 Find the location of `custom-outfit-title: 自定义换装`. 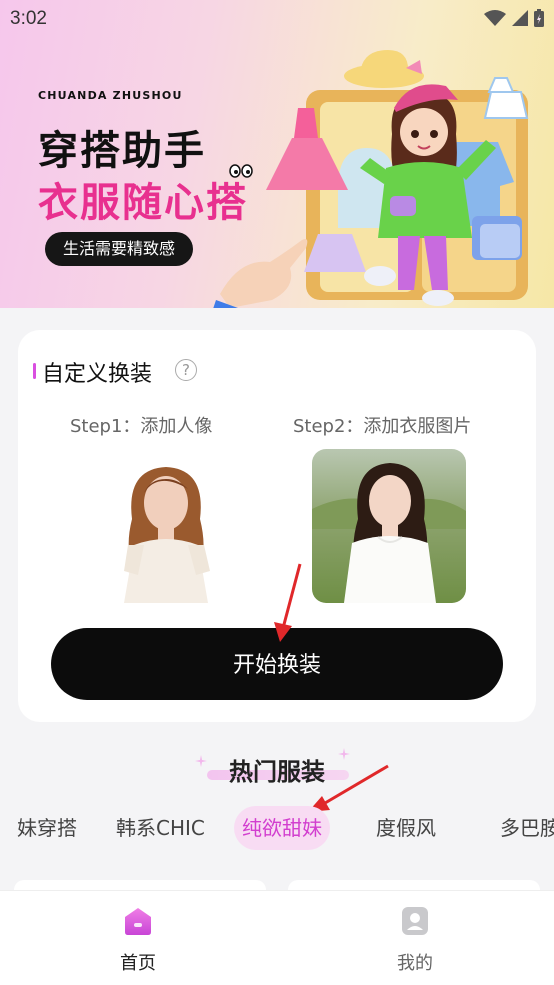

custom-outfit-title: 自定义换装 is located at coordinates (97, 374).